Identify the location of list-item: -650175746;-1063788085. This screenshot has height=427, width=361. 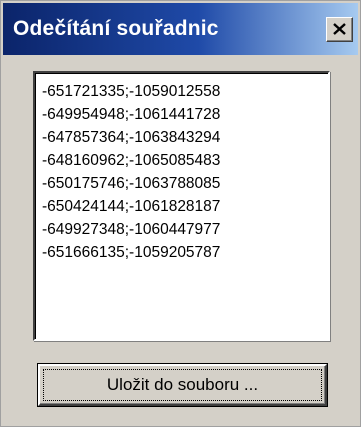
(131, 183).